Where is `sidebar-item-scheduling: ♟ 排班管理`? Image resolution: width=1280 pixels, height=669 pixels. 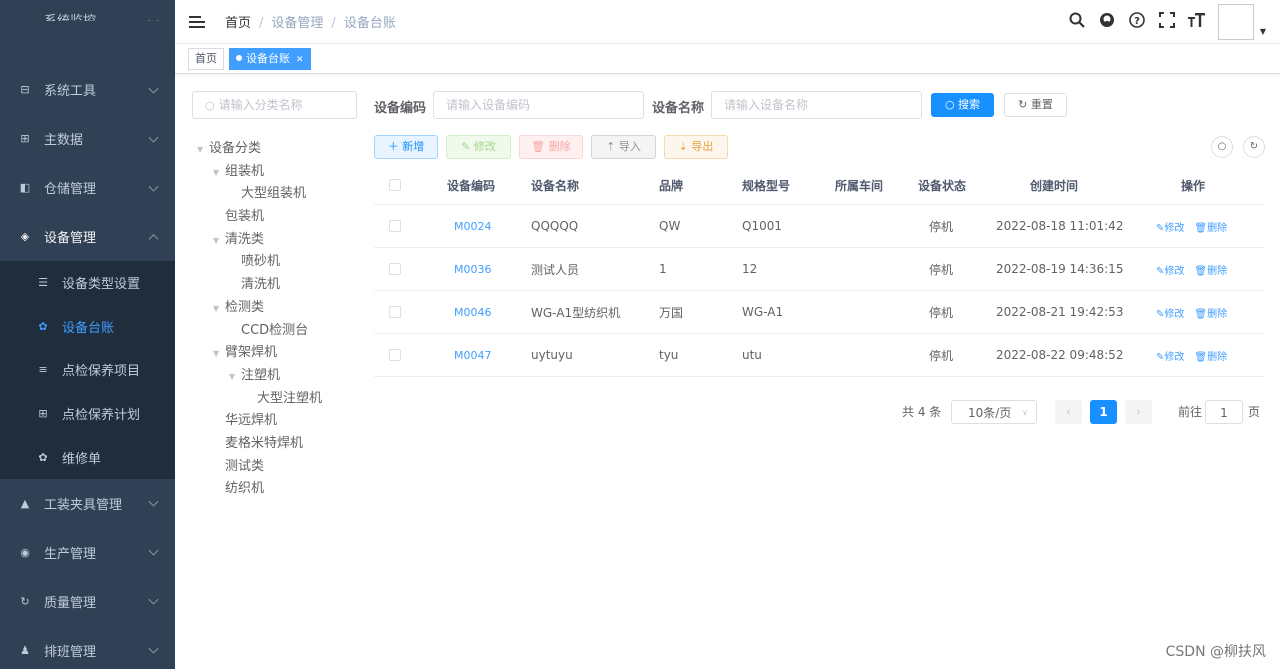 sidebar-item-scheduling: ♟ 排班管理 is located at coordinates (87, 647).